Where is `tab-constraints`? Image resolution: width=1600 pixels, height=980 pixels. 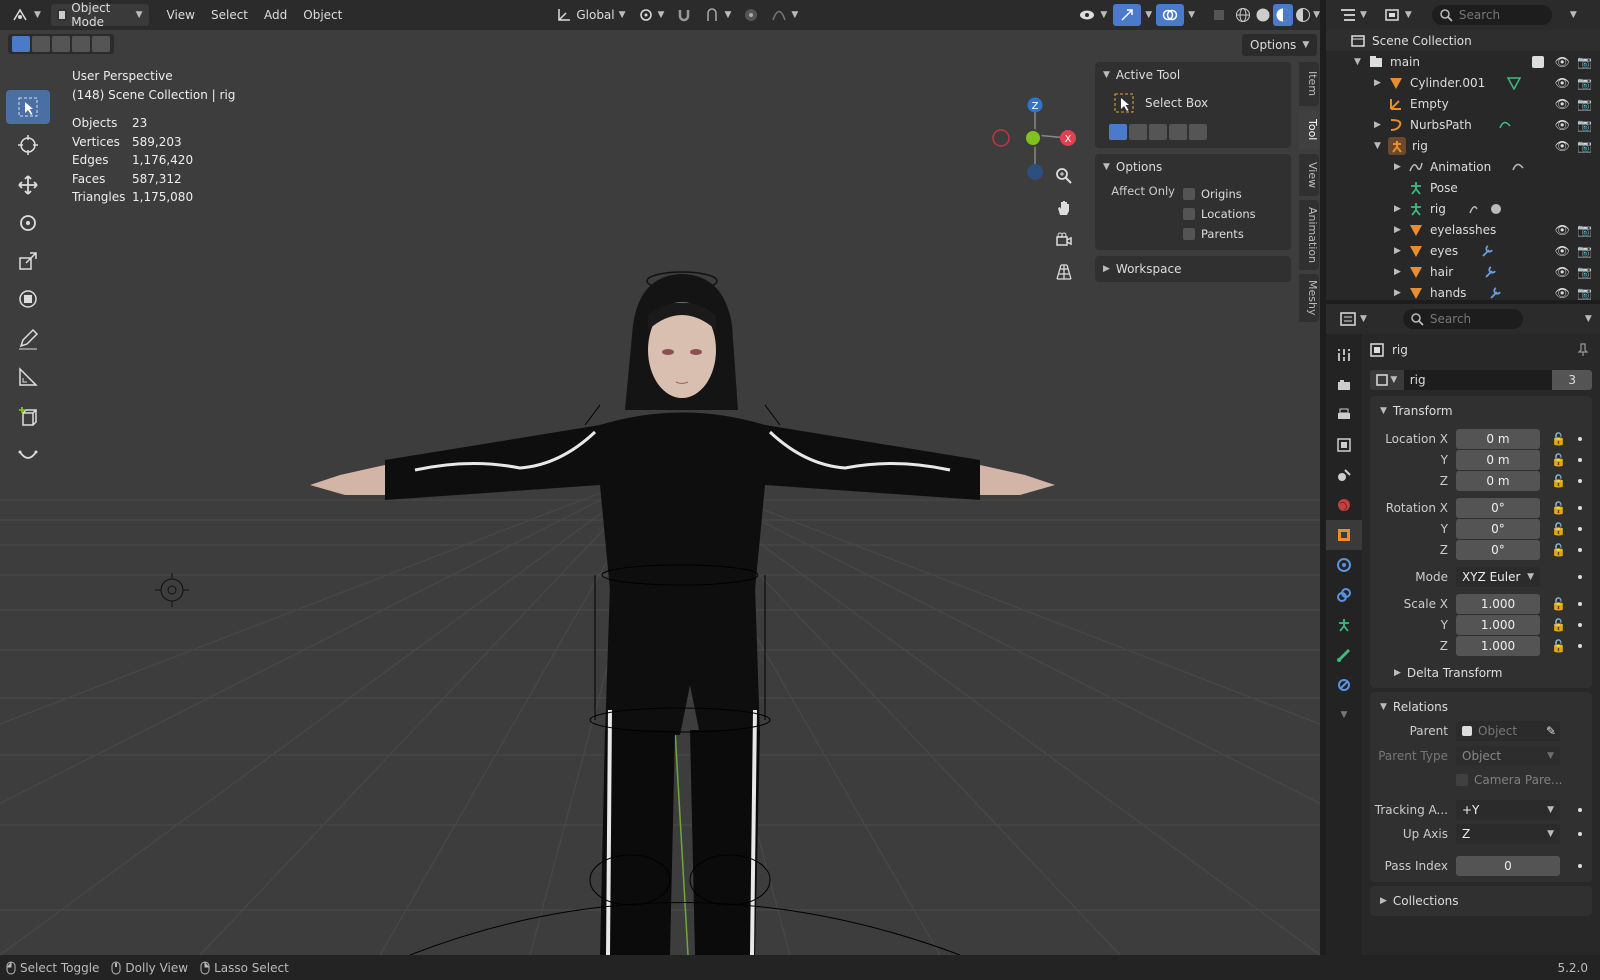 tab-constraints is located at coordinates (1344, 595).